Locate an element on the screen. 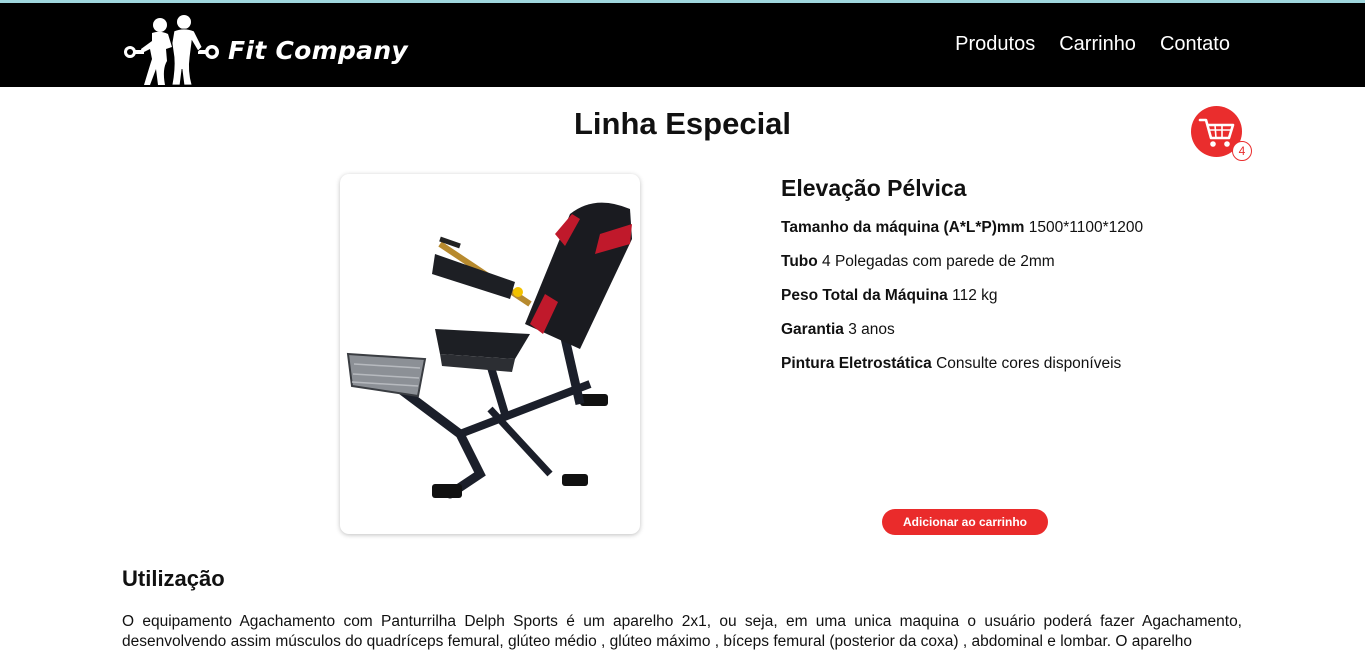 This screenshot has width=1365, height=658. spec-row: Garantia 3 anos is located at coordinates (1021, 337).